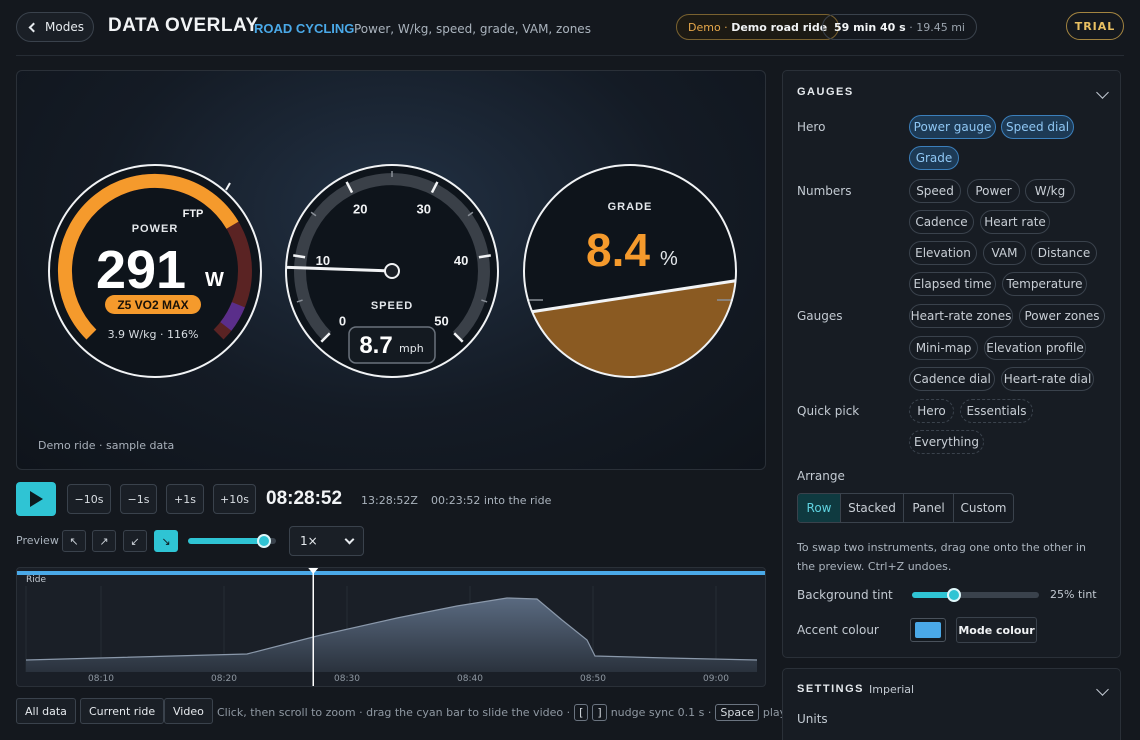 Image resolution: width=1140 pixels, height=740 pixels. What do you see at coordinates (1062, 316) in the screenshot?
I see `chip-power-zones: Power zones` at bounding box center [1062, 316].